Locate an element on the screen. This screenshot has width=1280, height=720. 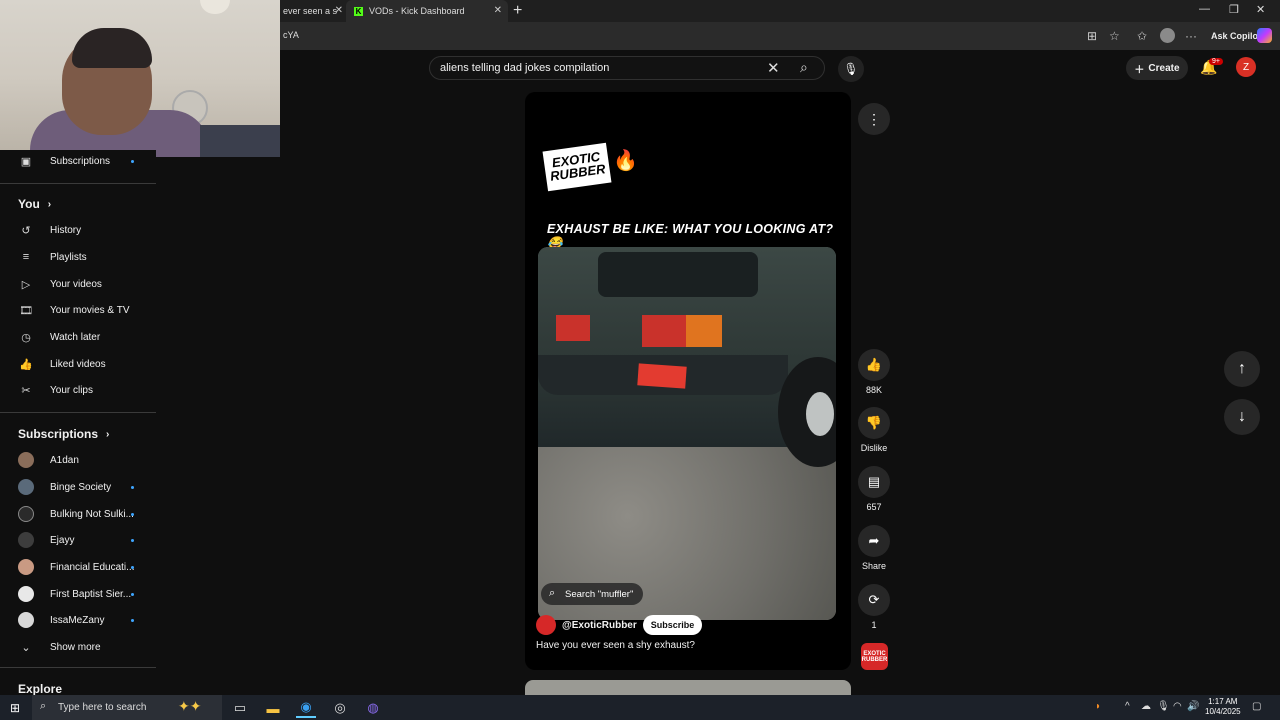
subscriptions-label: Subscriptions is located at coordinates (58, 434).